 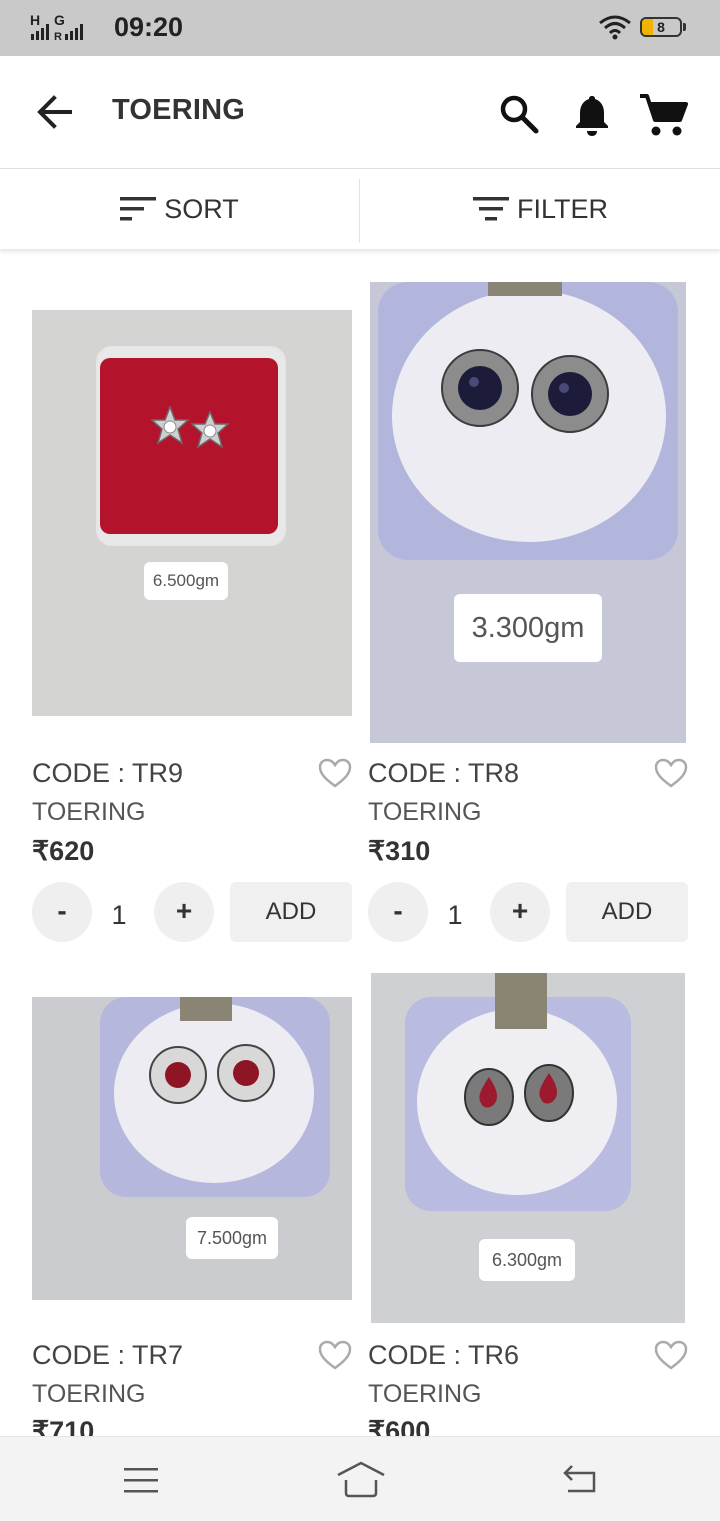 What do you see at coordinates (201, 208) in the screenshot?
I see `sort-label: SORT` at bounding box center [201, 208].